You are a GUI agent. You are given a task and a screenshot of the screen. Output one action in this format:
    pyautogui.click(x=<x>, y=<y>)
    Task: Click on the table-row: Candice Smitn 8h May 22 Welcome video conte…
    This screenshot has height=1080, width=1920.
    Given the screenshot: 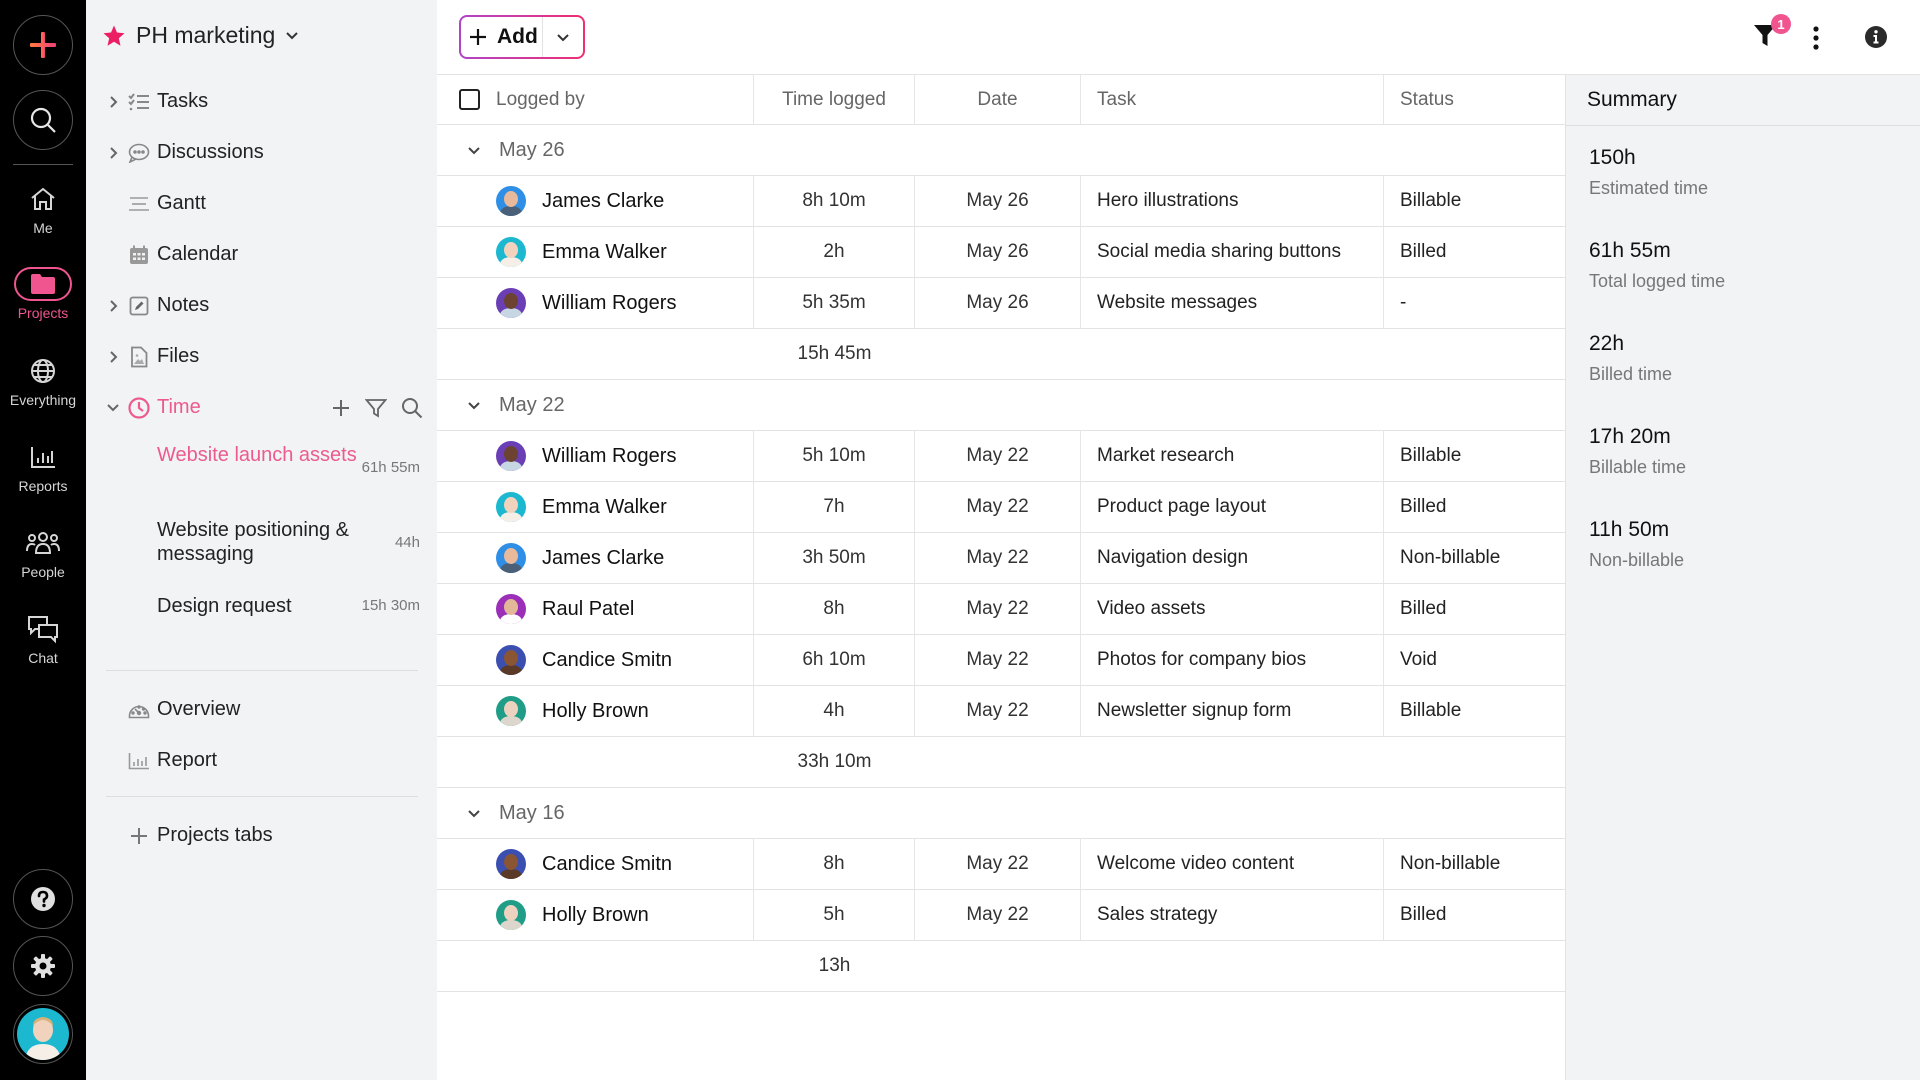 What is the action you would take?
    pyautogui.click(x=1001, y=864)
    